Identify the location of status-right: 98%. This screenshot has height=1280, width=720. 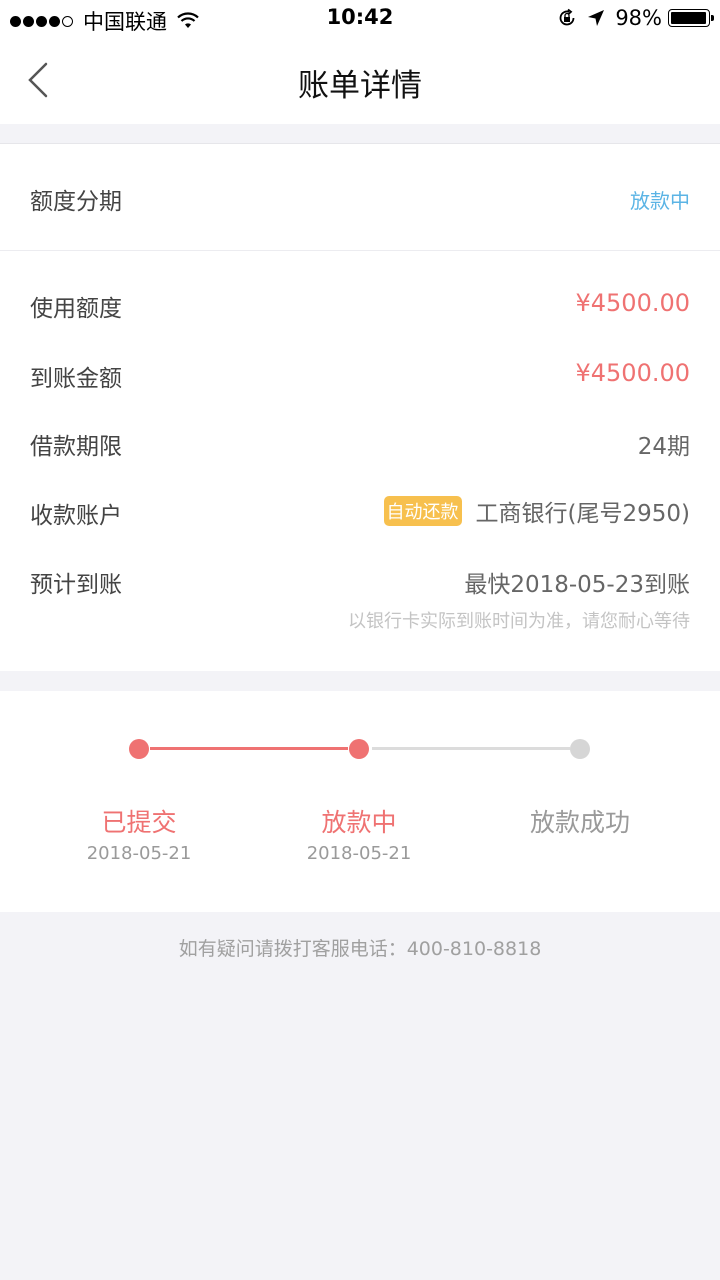
(635, 18).